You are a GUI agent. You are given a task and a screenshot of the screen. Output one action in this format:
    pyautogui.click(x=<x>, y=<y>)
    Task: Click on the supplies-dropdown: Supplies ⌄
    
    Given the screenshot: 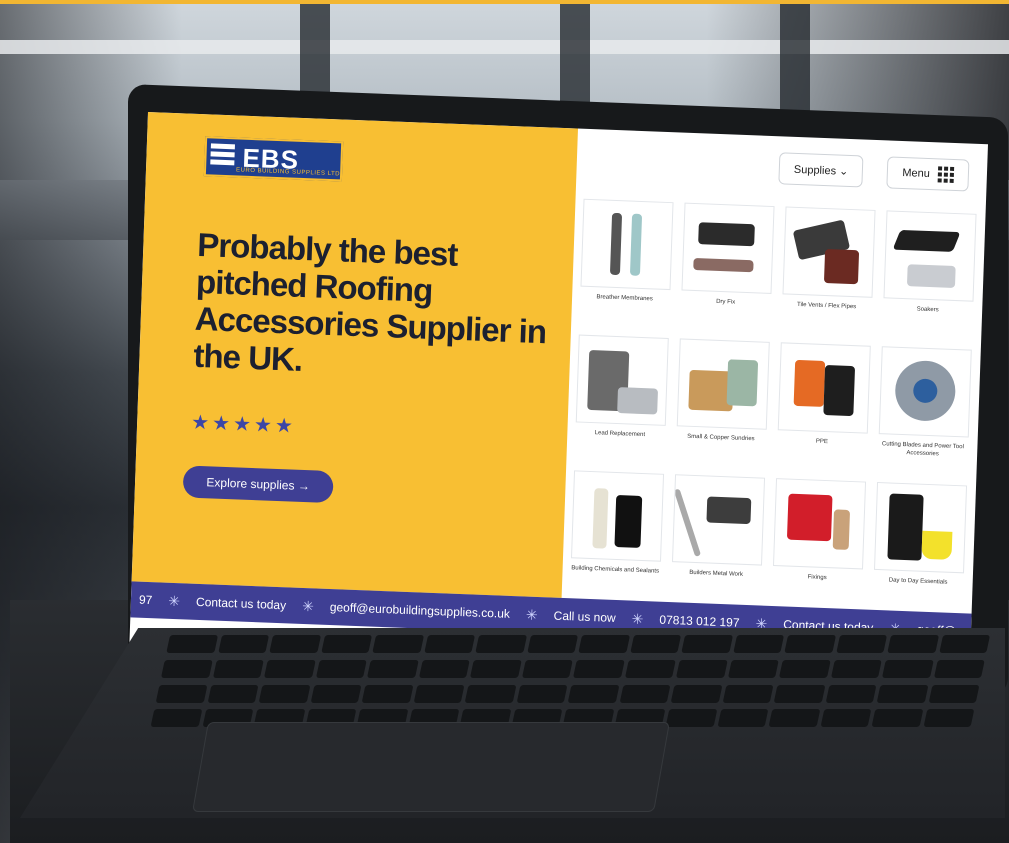 What is the action you would take?
    pyautogui.click(x=821, y=170)
    